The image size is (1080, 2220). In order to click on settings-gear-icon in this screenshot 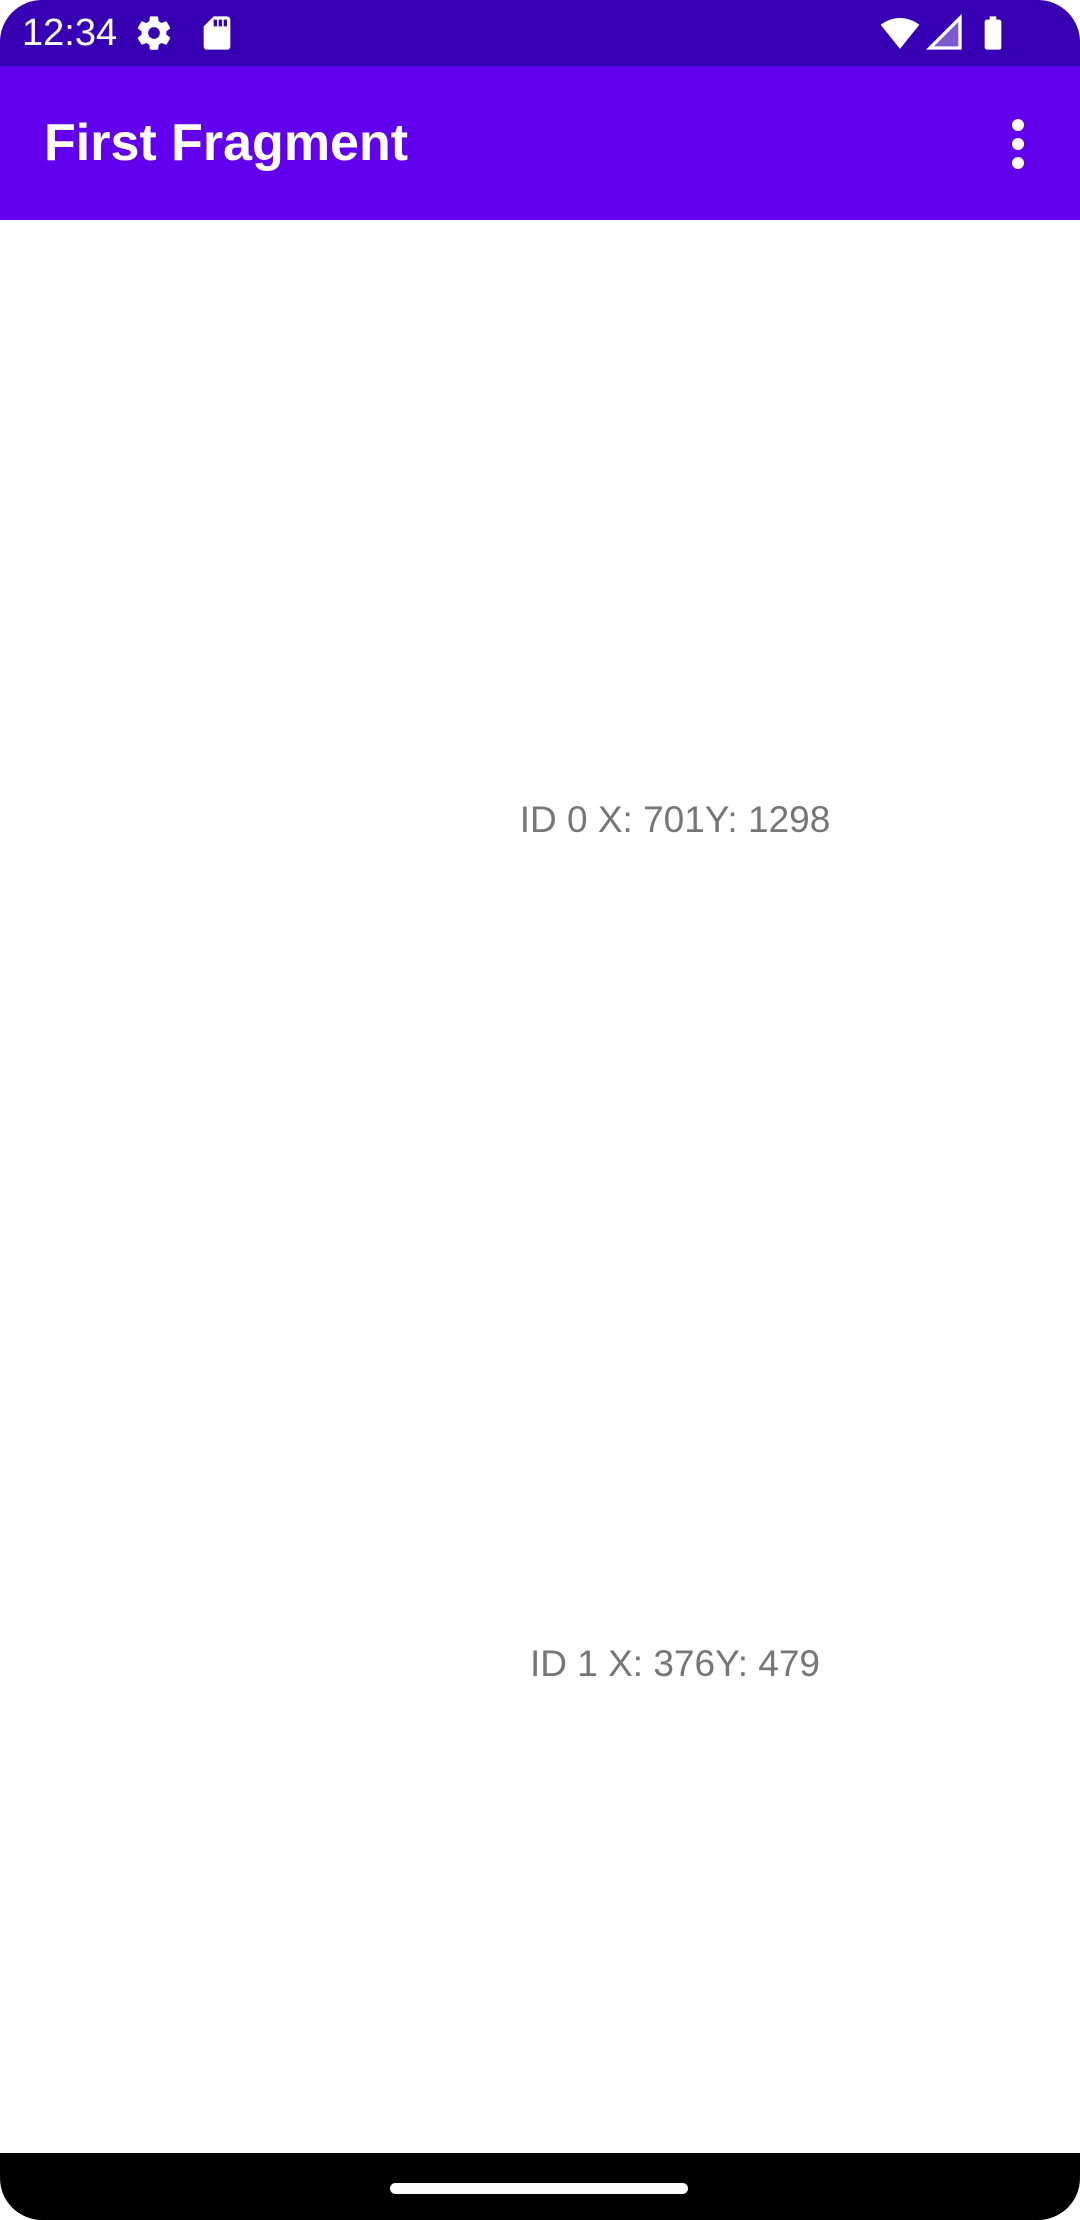, I will do `click(154, 33)`.